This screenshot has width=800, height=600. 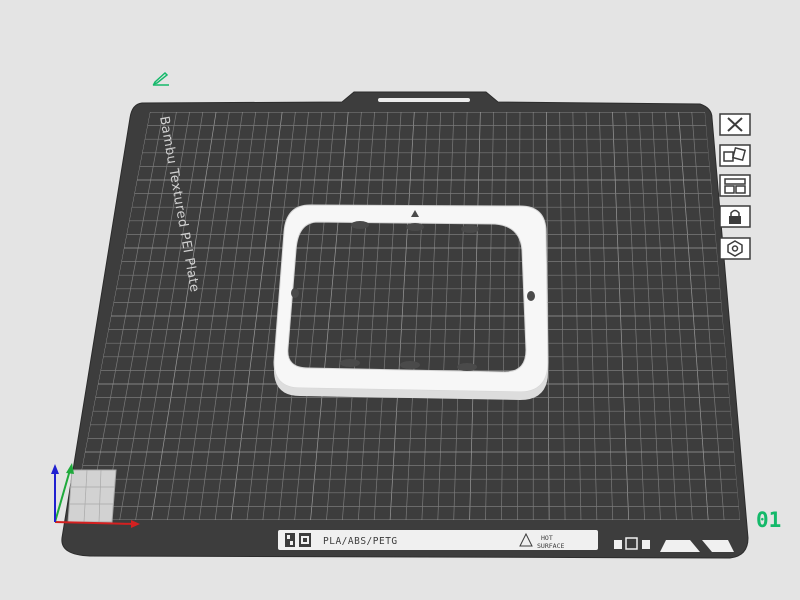 What do you see at coordinates (736, 156) in the screenshot?
I see `arrange-icon` at bounding box center [736, 156].